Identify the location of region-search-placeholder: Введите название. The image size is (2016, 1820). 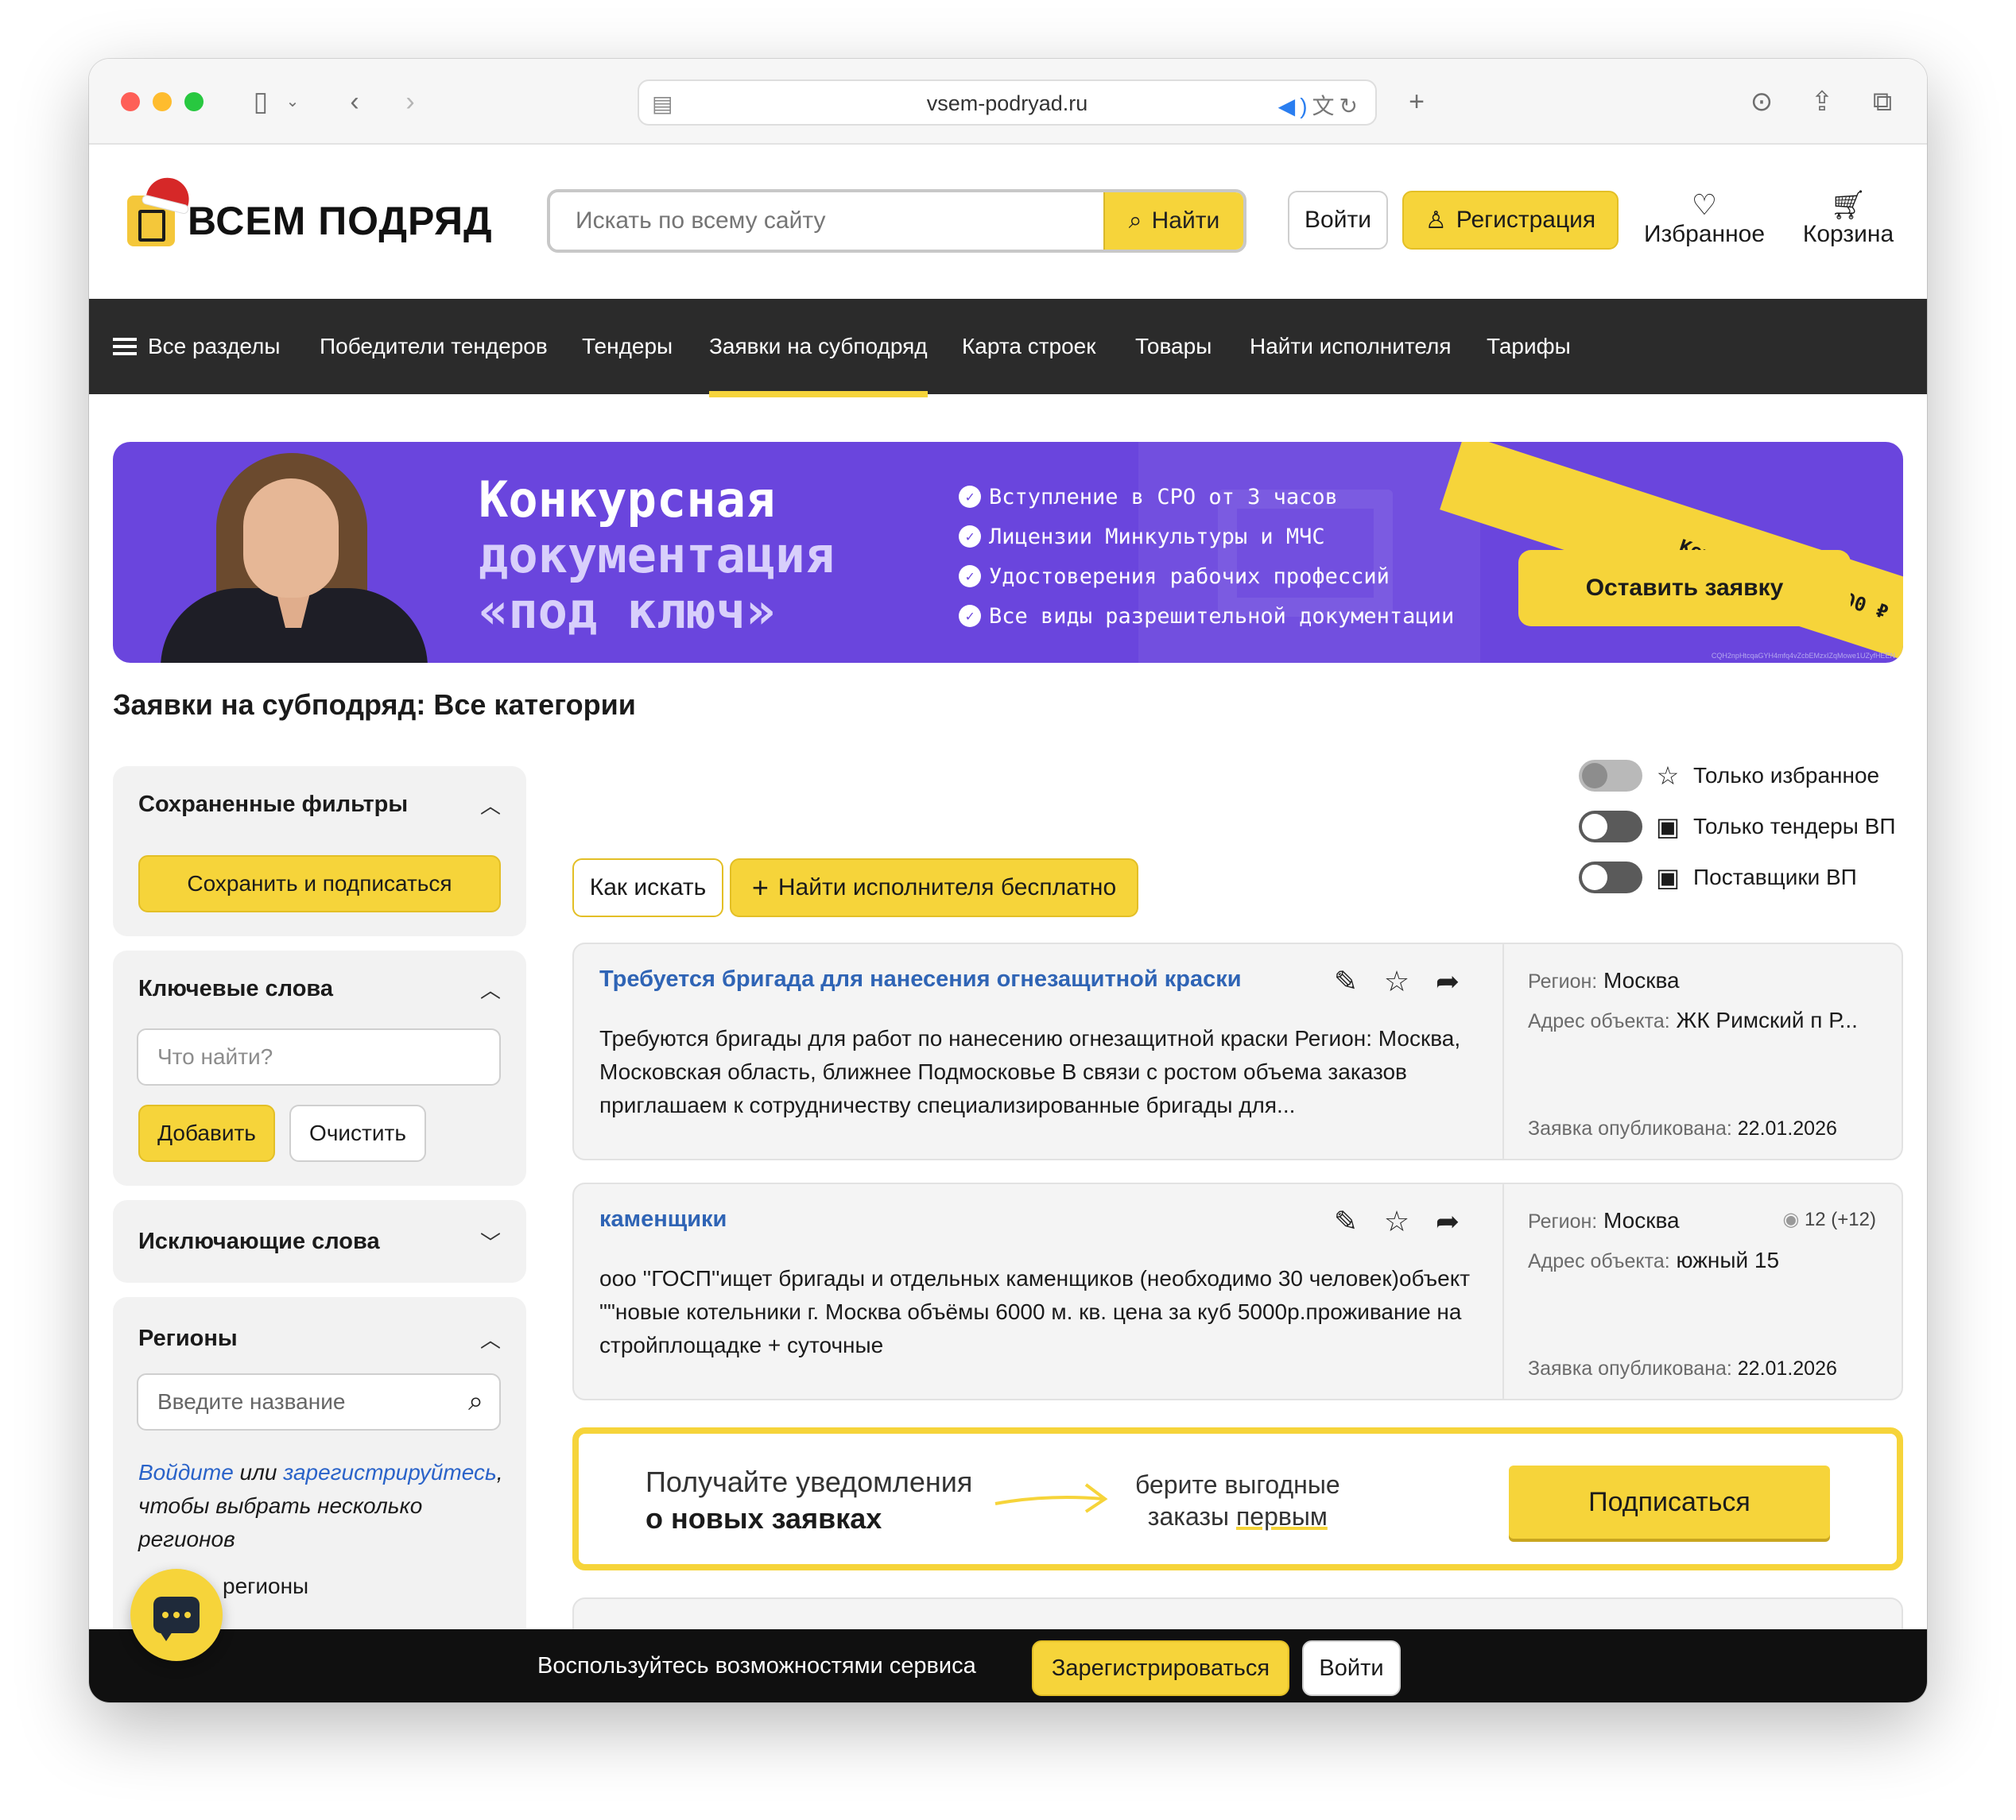
(252, 1401).